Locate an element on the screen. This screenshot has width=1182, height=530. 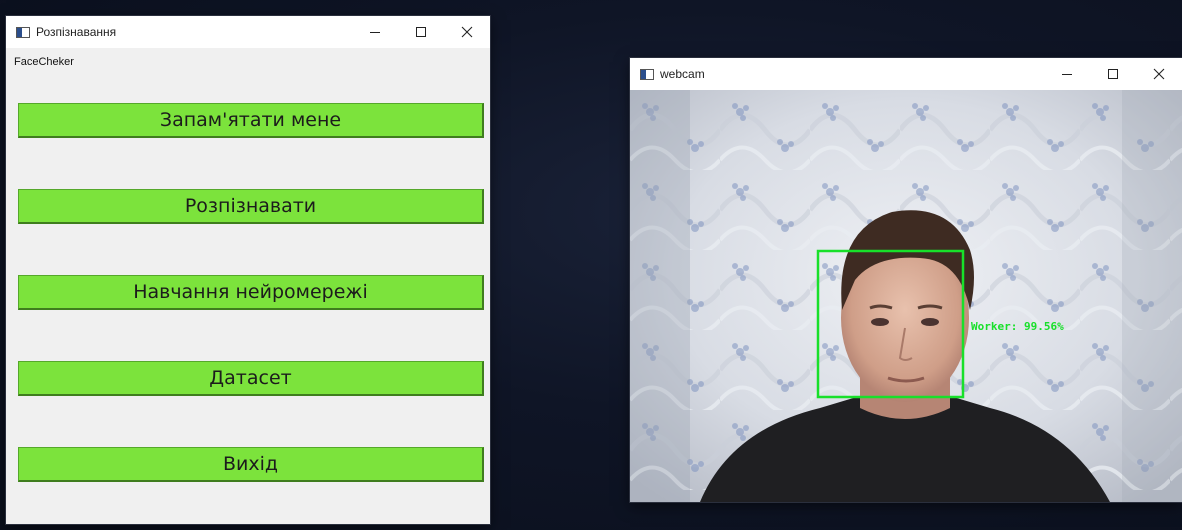
close-button is located at coordinates (467, 32).